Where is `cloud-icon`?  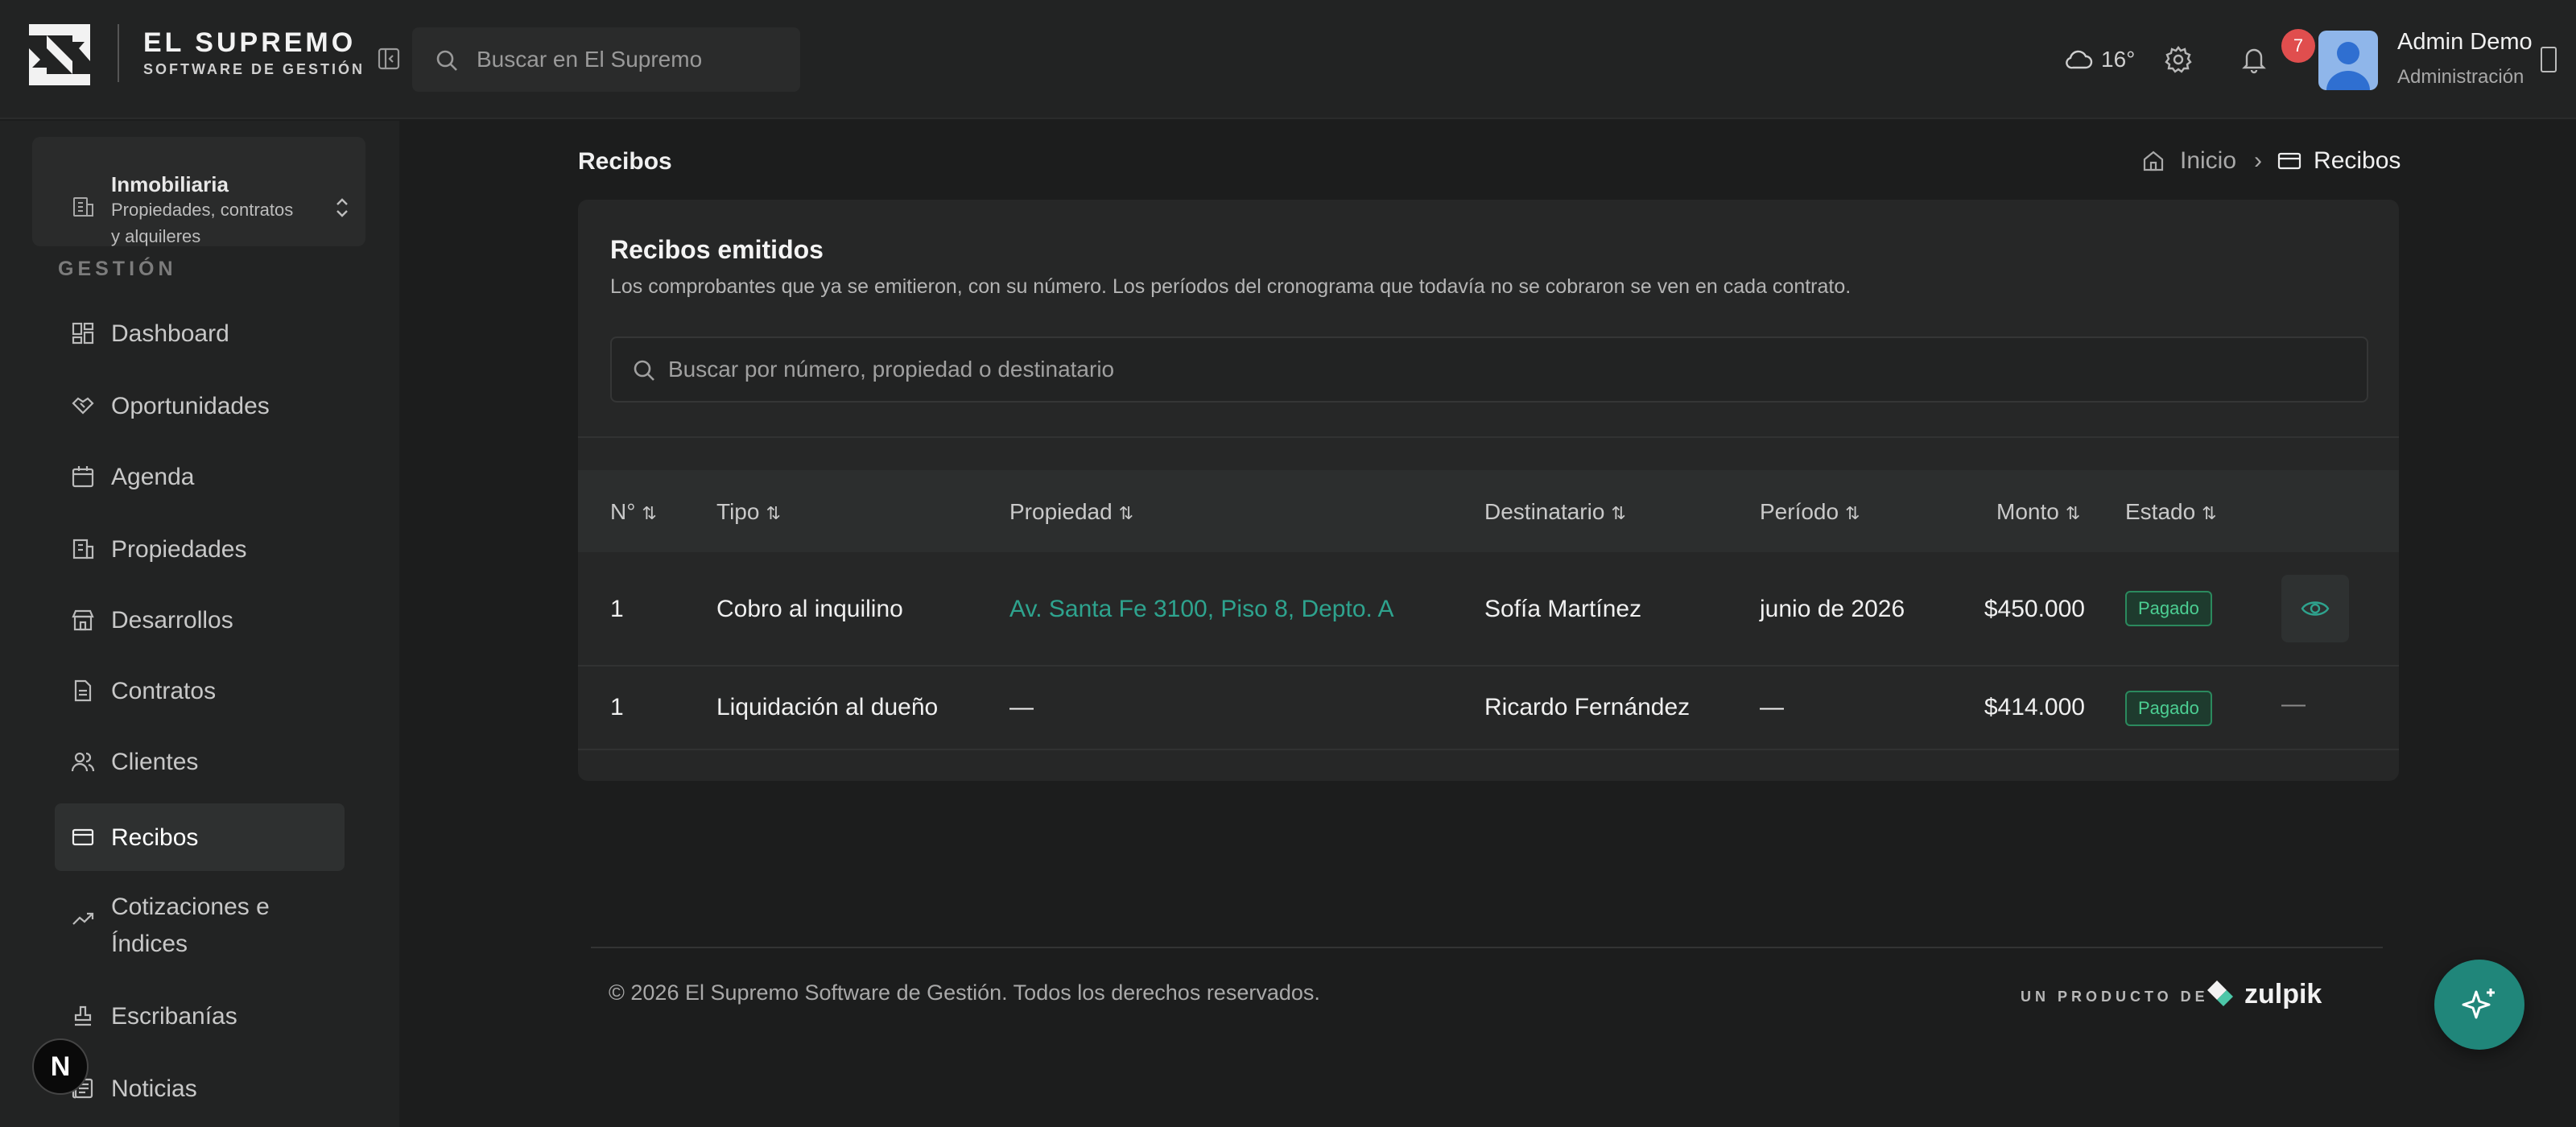 cloud-icon is located at coordinates (2079, 59).